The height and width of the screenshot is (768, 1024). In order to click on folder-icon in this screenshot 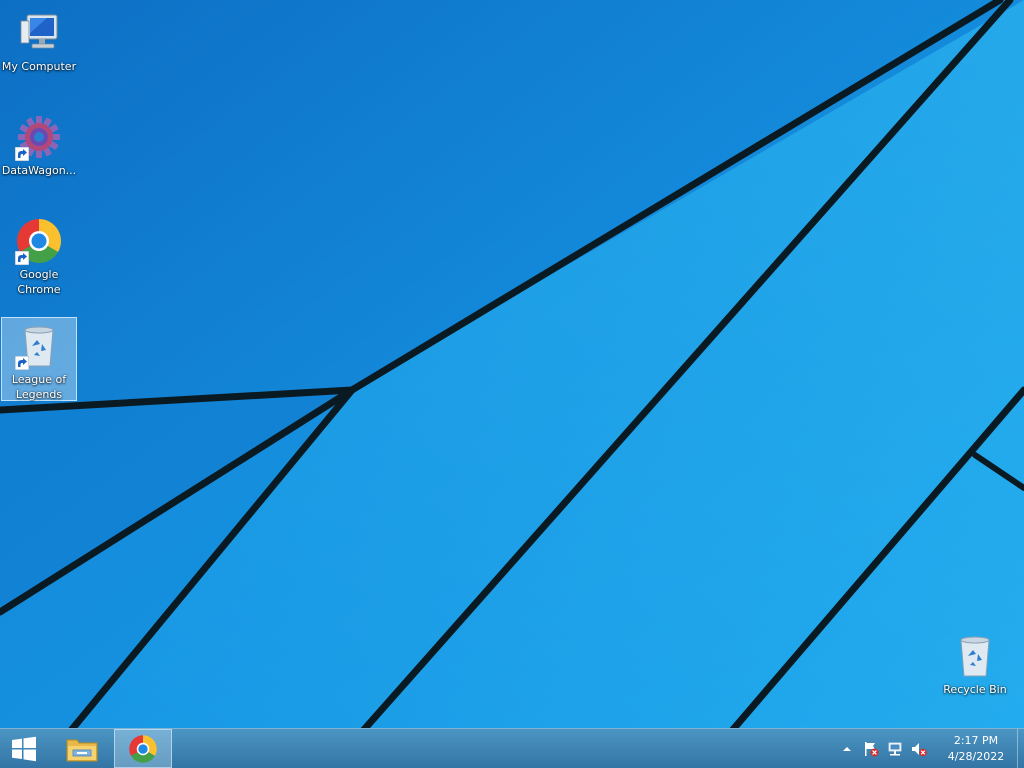, I will do `click(82, 750)`.